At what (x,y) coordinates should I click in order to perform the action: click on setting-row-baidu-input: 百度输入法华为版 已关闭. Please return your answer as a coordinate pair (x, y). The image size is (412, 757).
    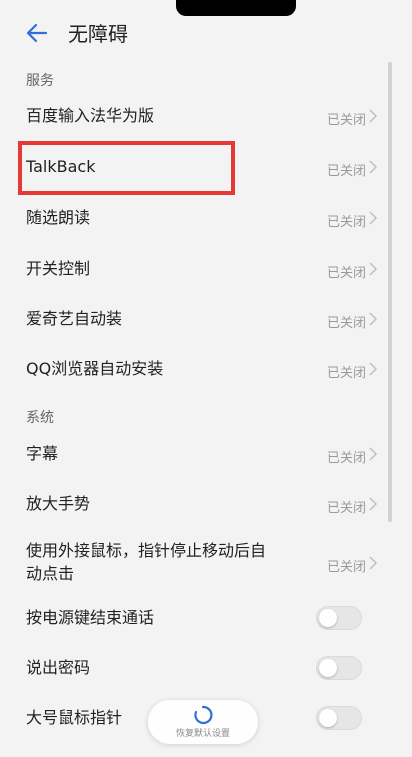
    Looking at the image, I should click on (198, 116).